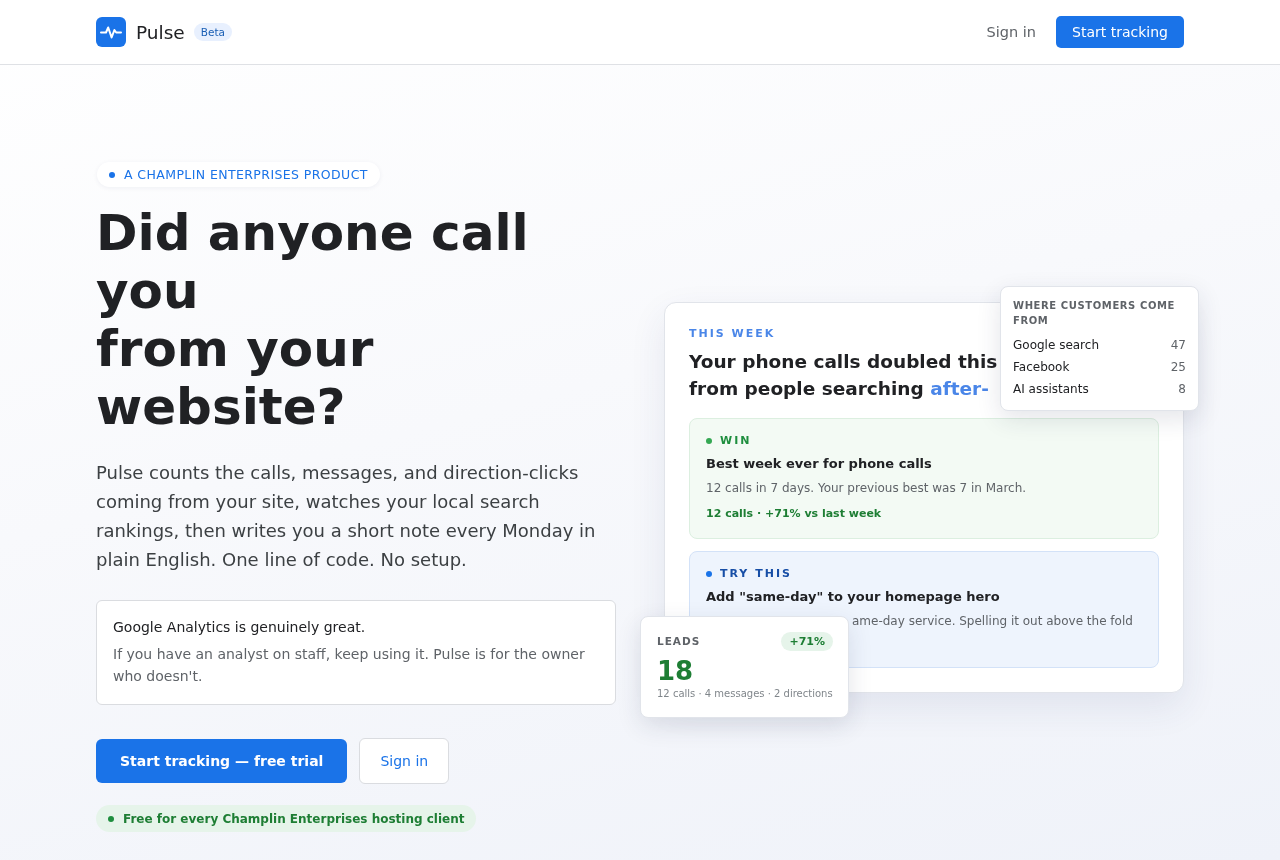  I want to click on start-trial-button: Start tracking — free trial, so click(222, 761).